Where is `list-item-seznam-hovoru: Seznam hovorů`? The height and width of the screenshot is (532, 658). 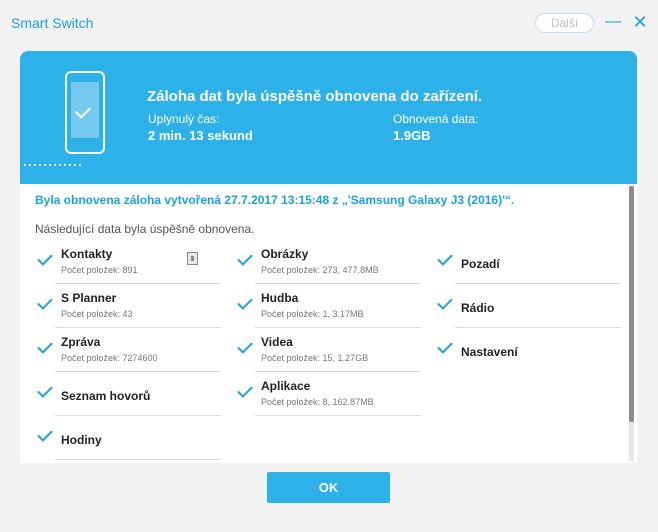
list-item-seznam-hovoru: Seznam hovorů is located at coordinates (128, 394).